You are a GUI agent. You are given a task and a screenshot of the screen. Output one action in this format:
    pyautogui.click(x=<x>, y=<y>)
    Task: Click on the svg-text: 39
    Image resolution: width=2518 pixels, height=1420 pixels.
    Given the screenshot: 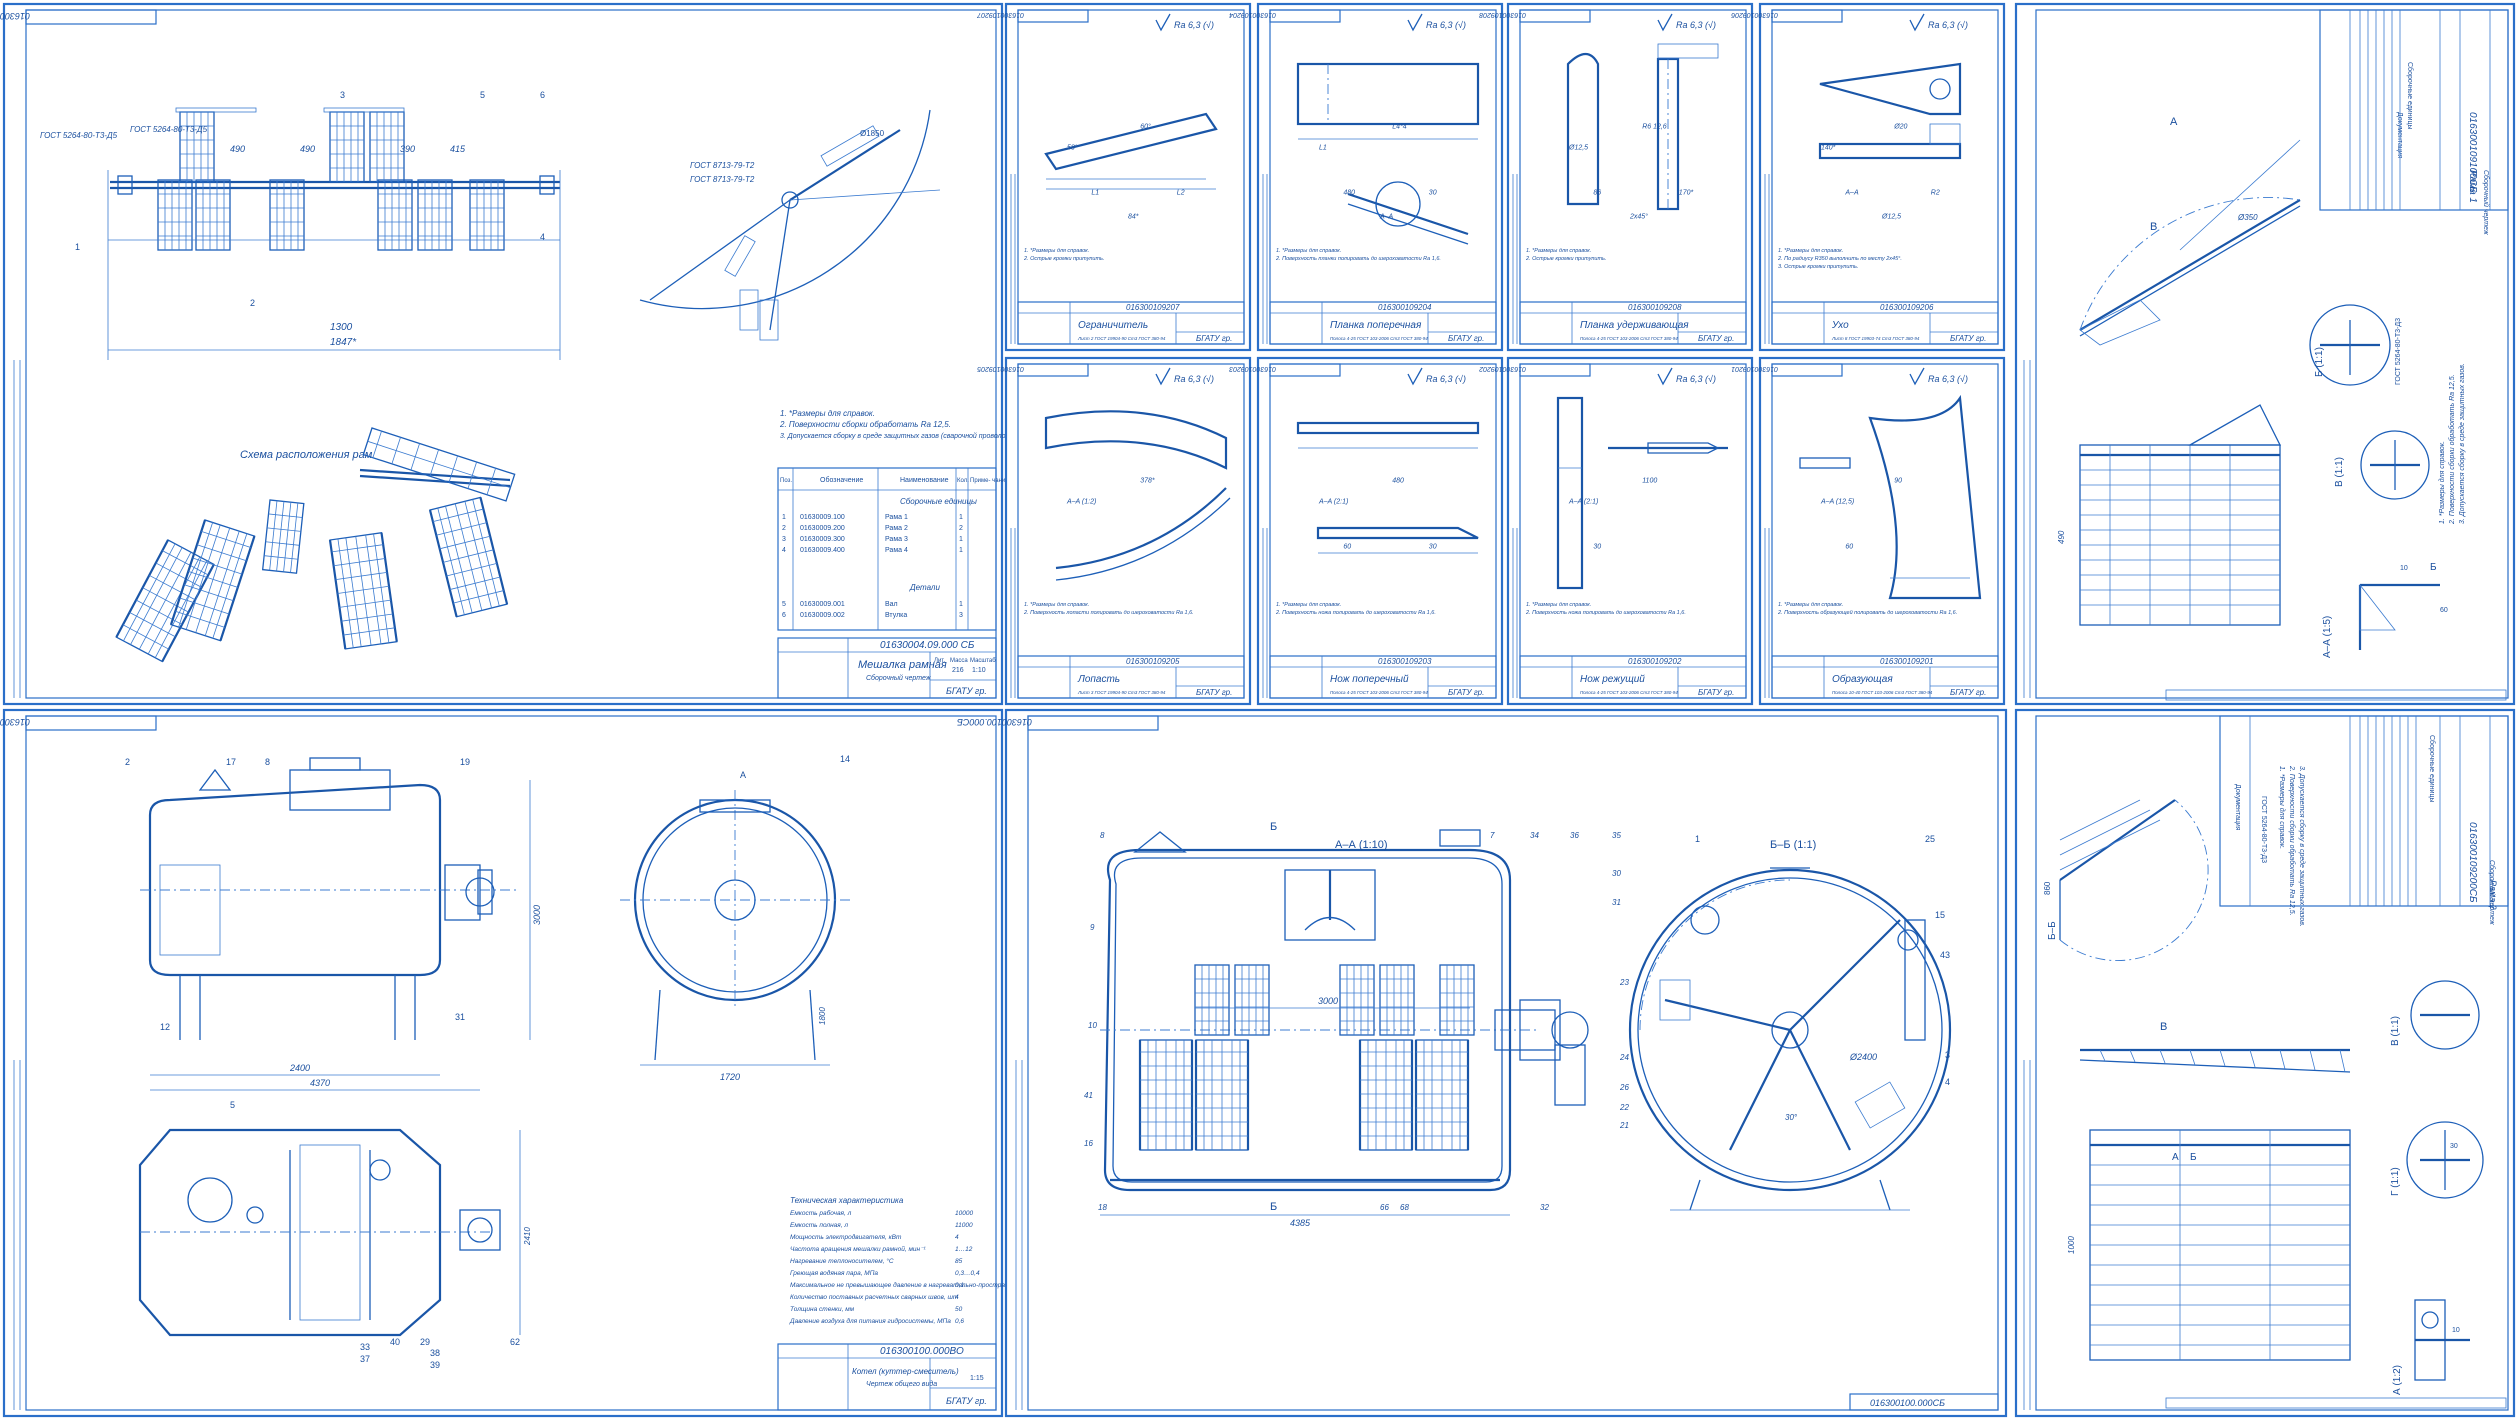 What is the action you would take?
    pyautogui.click(x=435, y=1365)
    